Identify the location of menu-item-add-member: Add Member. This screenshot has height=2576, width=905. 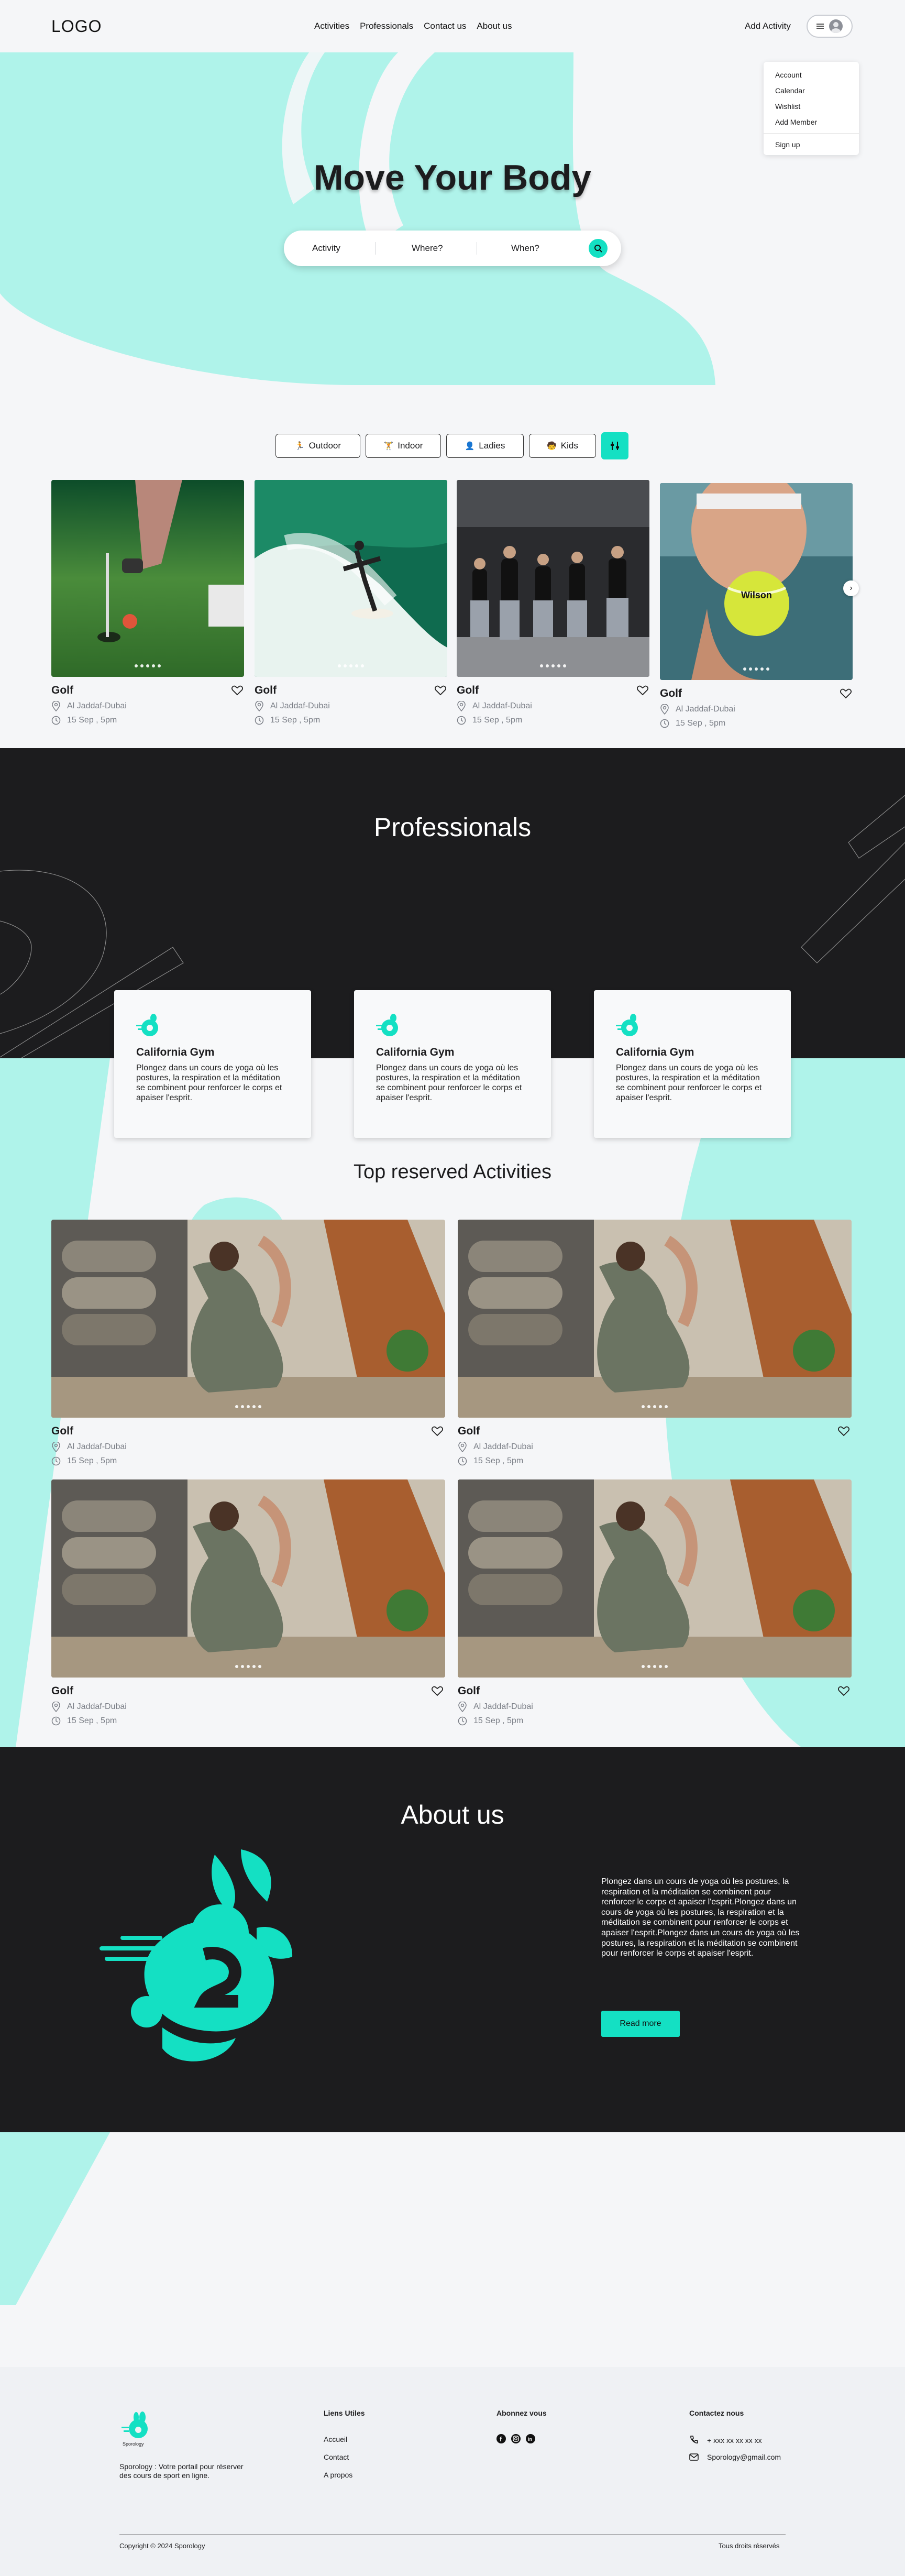
(811, 122).